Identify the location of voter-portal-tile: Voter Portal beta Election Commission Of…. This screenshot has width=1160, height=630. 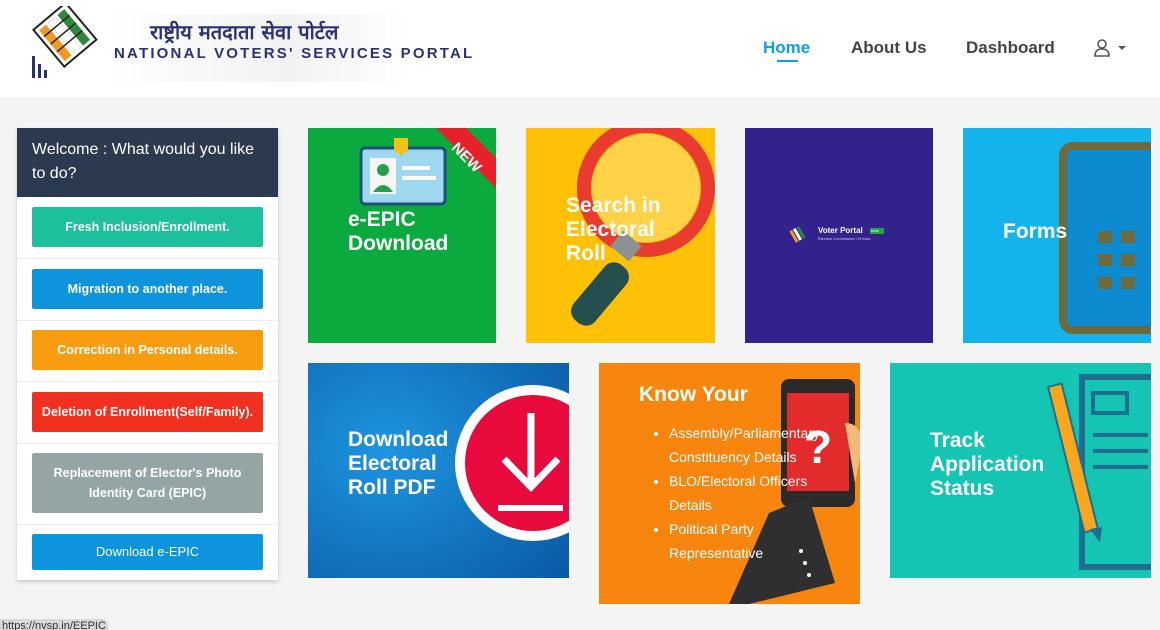
(839, 235).